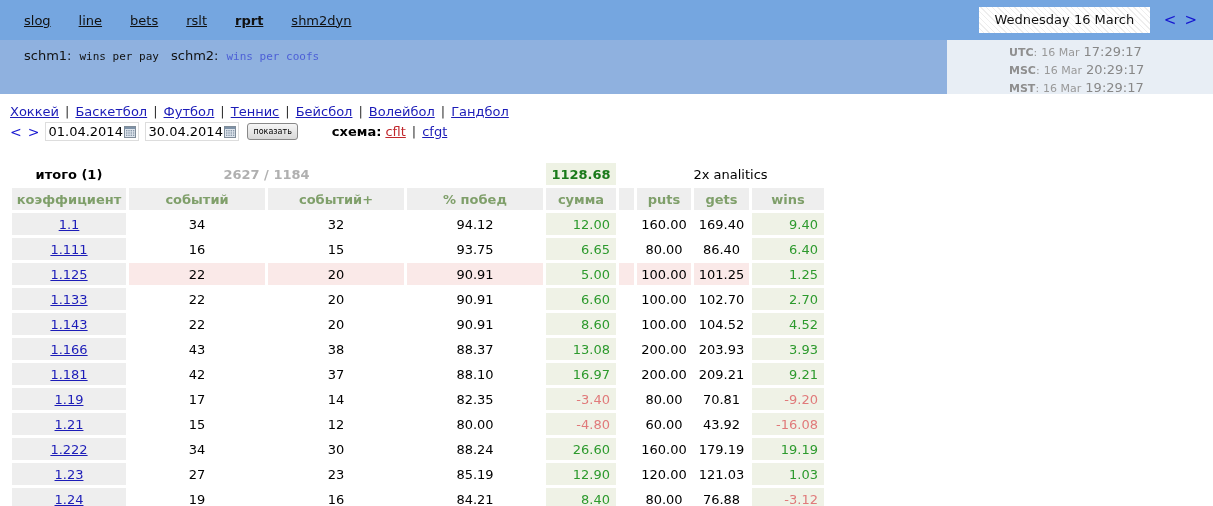 This screenshot has height=506, width=1213. Describe the element at coordinates (336, 374) in the screenshot. I see `table-cell-text: 37` at that location.